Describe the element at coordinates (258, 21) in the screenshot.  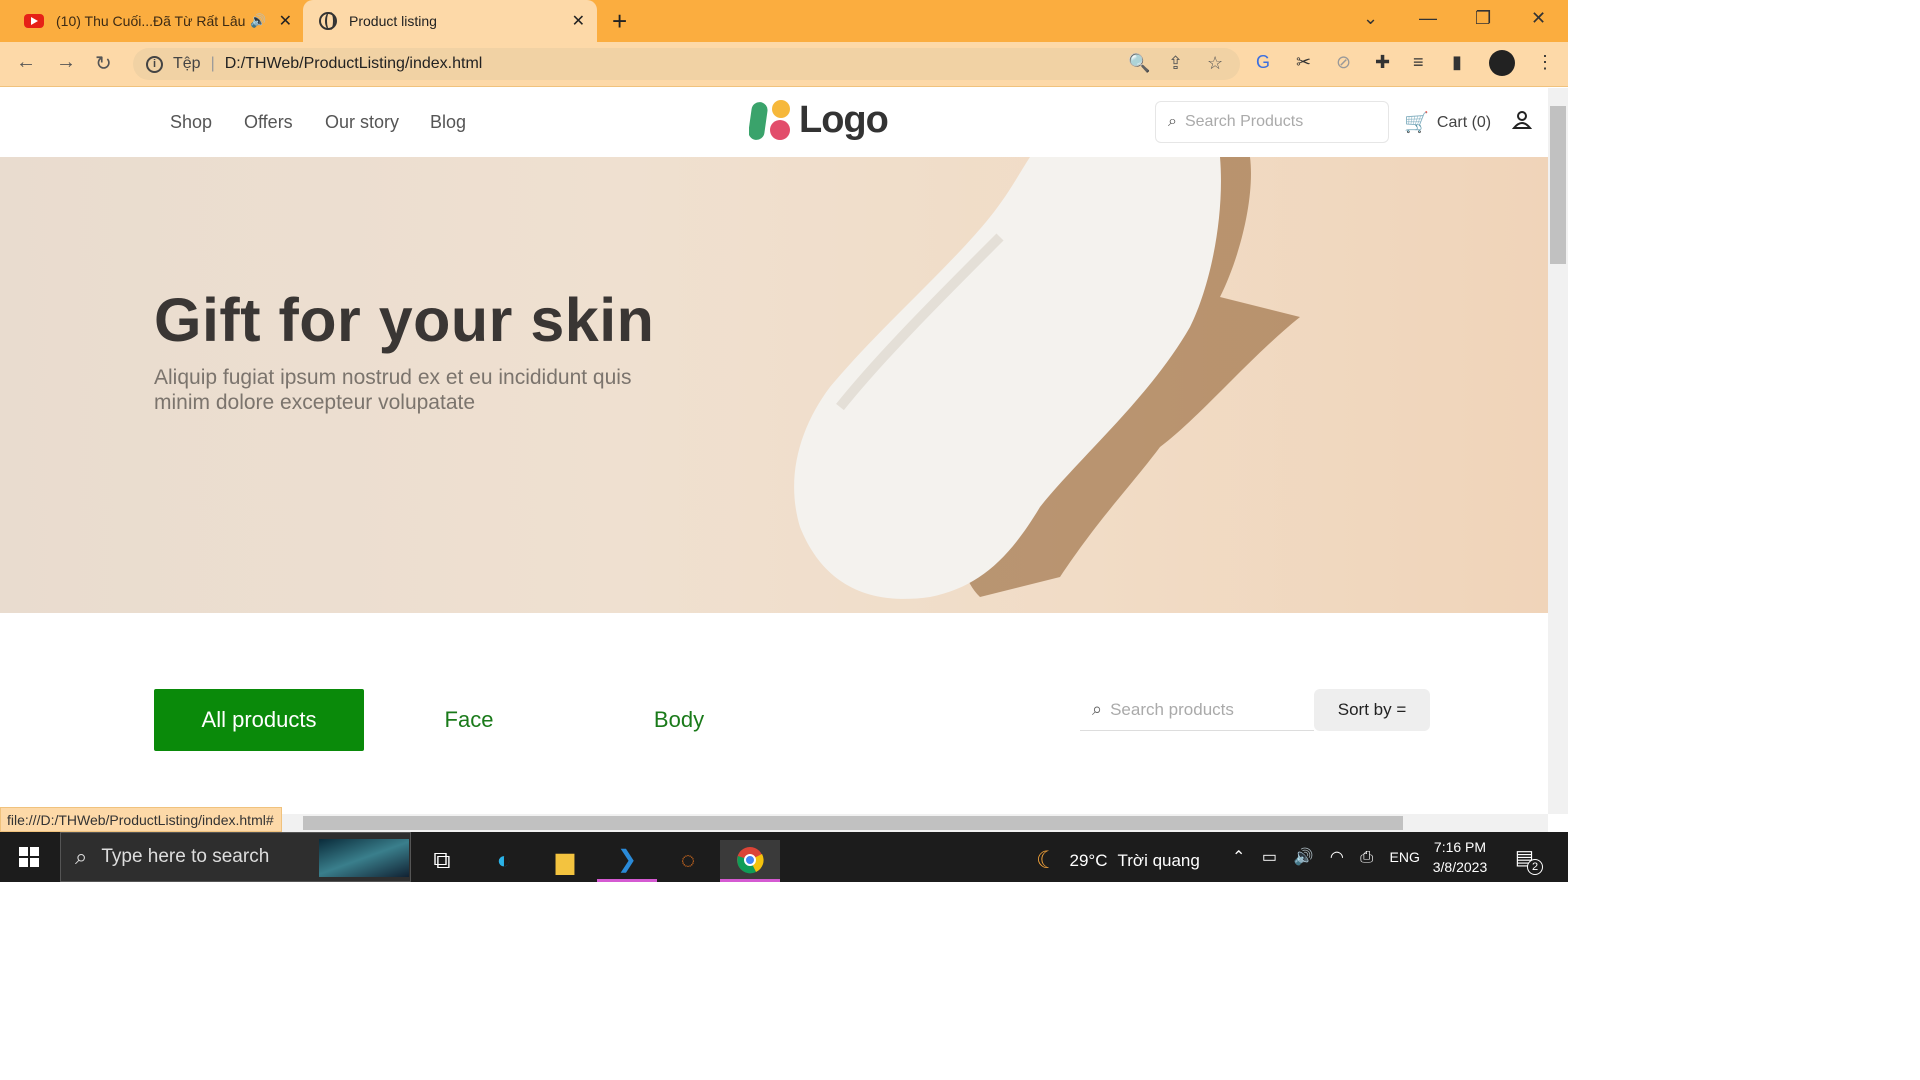
I see `speaker-icon: 🔊` at that location.